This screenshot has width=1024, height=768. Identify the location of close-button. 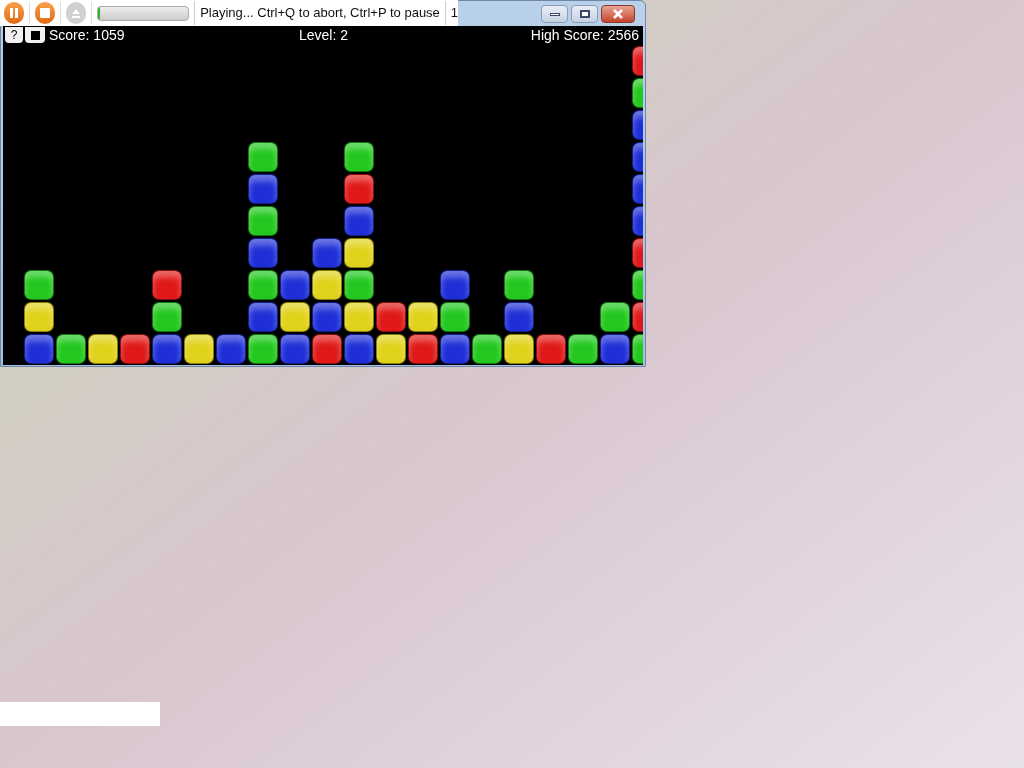
(618, 14).